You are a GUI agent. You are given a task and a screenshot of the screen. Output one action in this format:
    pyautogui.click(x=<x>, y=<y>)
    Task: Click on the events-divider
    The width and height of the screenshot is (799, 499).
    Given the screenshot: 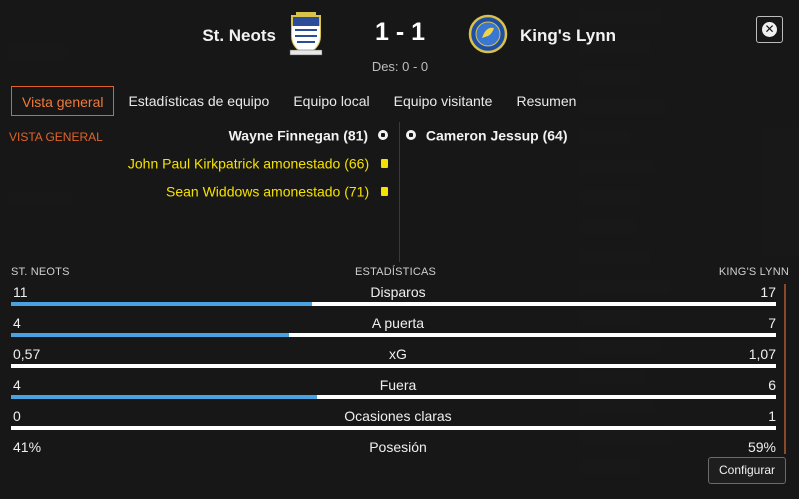 What is the action you would take?
    pyautogui.click(x=399, y=192)
    